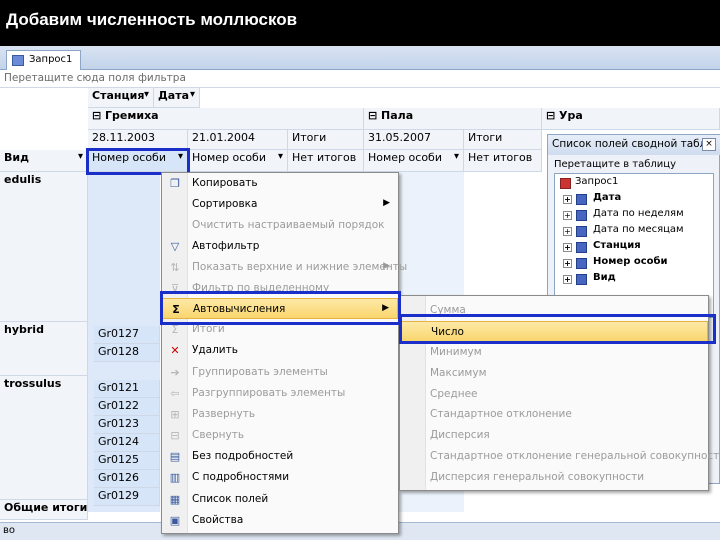 The image size is (720, 540). What do you see at coordinates (280, 456) in the screenshot?
I see `menu-item-hide-details: ▤ Без подробностей` at bounding box center [280, 456].